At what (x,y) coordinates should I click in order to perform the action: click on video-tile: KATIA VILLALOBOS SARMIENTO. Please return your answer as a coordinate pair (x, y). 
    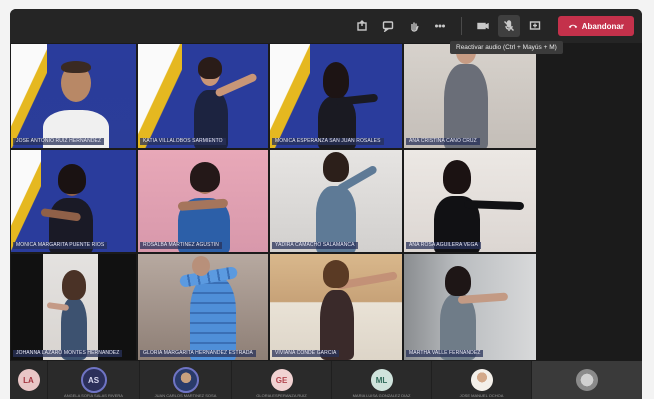
    Looking at the image, I should click on (203, 96).